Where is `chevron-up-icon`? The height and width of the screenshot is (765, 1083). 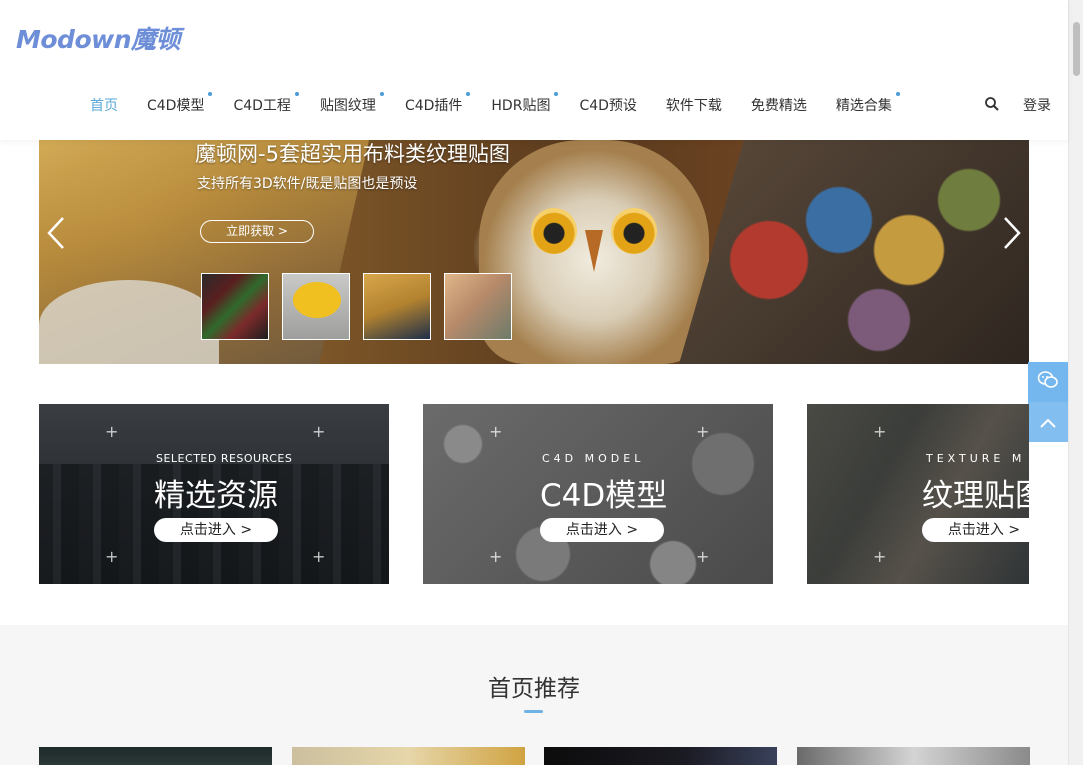 chevron-up-icon is located at coordinates (1048, 422).